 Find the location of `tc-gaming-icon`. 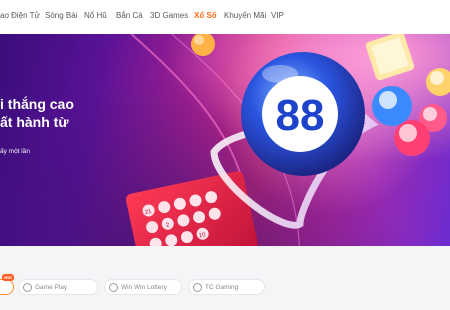

tc-gaming-icon is located at coordinates (197, 287).